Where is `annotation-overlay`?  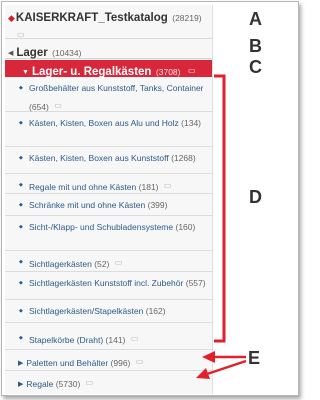
annotation-overlay is located at coordinates (221, 226).